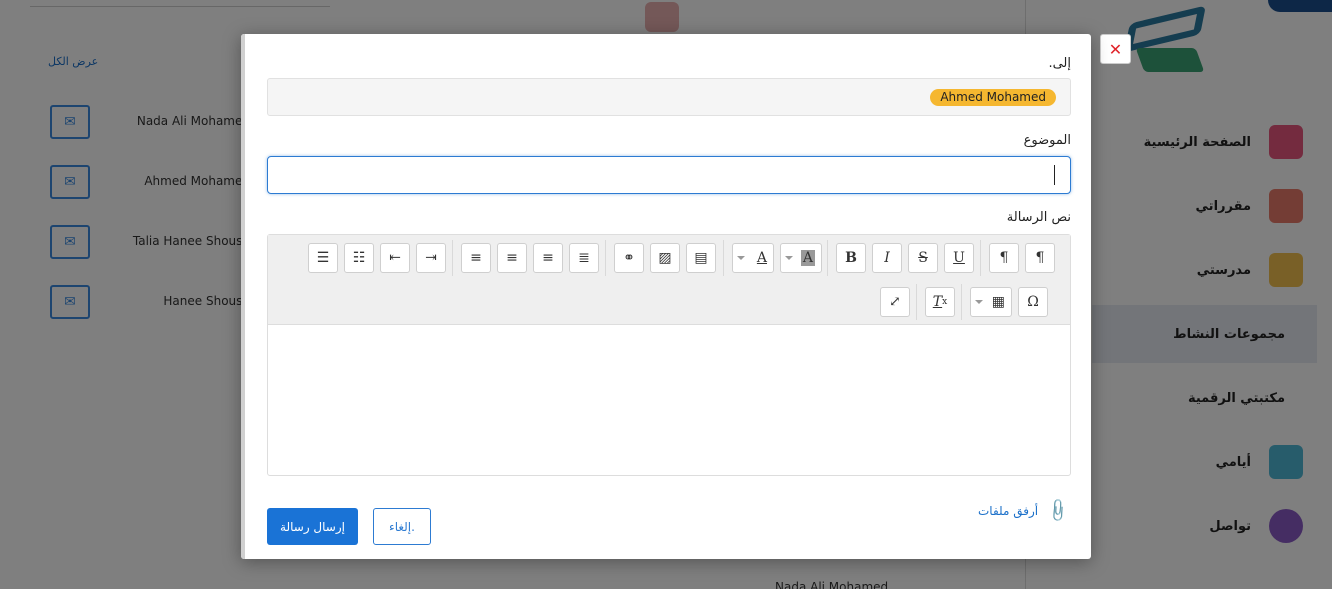  I want to click on video-icon: ▤, so click(701, 258).